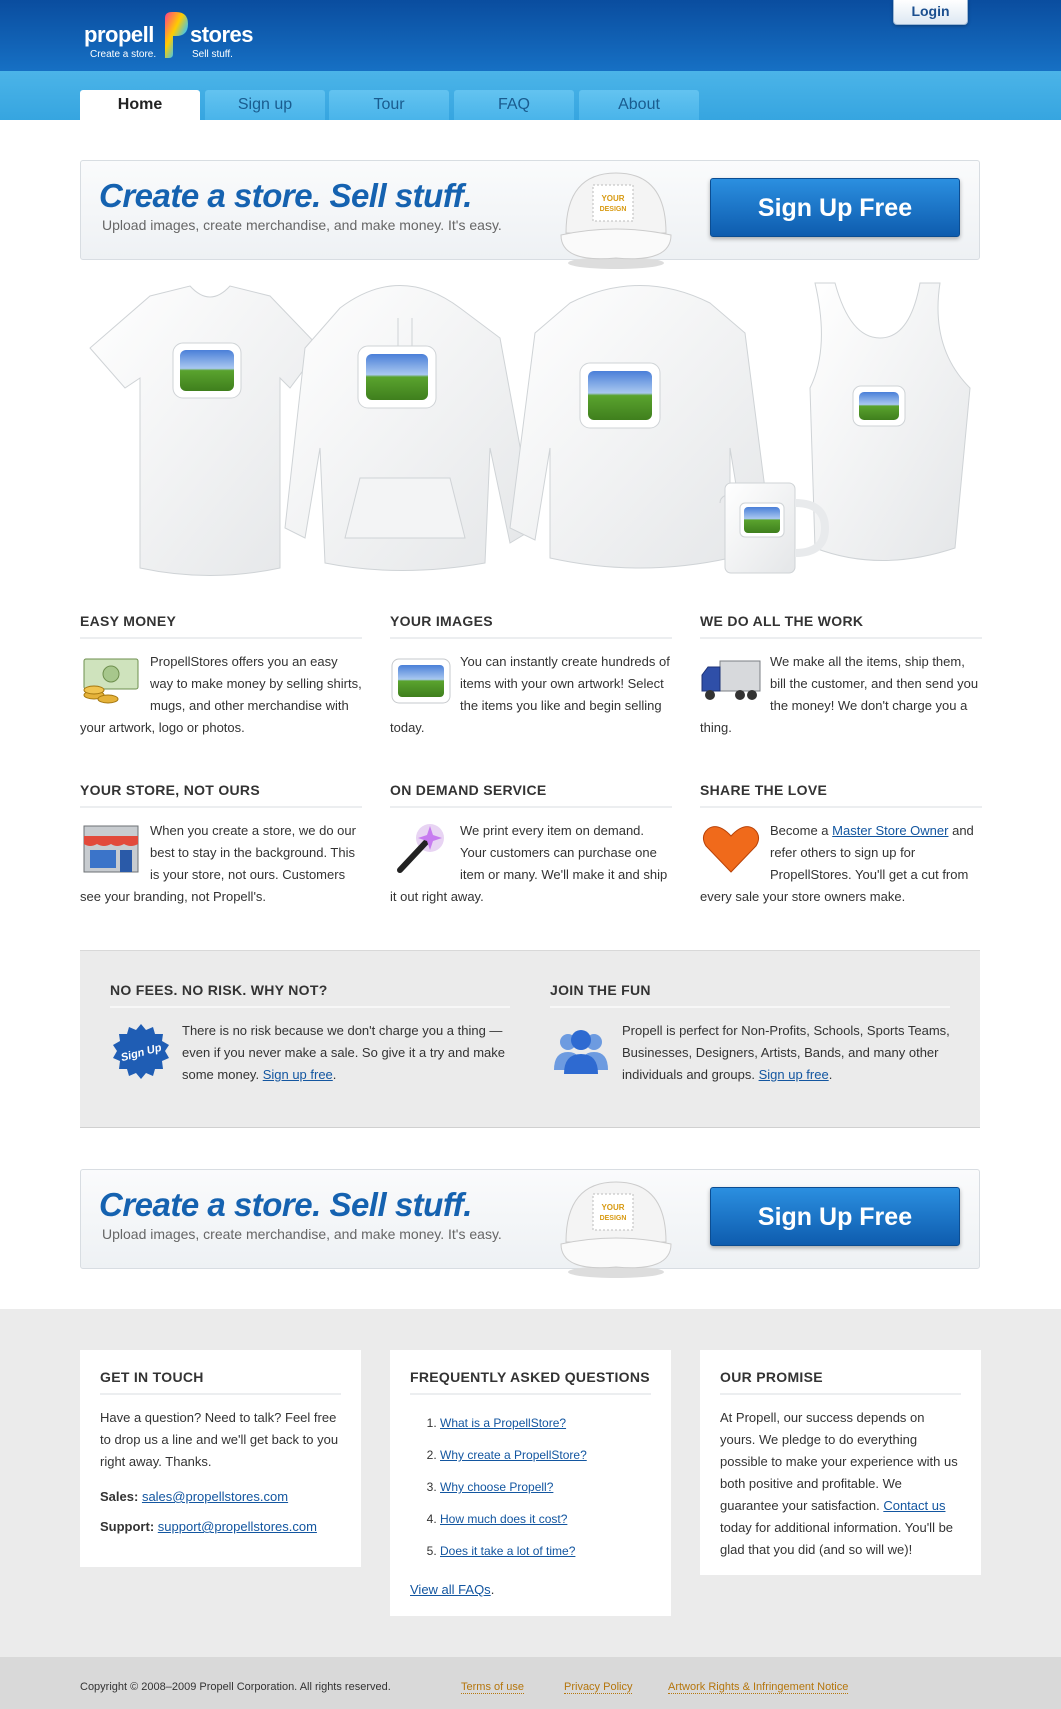 The height and width of the screenshot is (1709, 1061). I want to click on login-button: Login, so click(930, 12).